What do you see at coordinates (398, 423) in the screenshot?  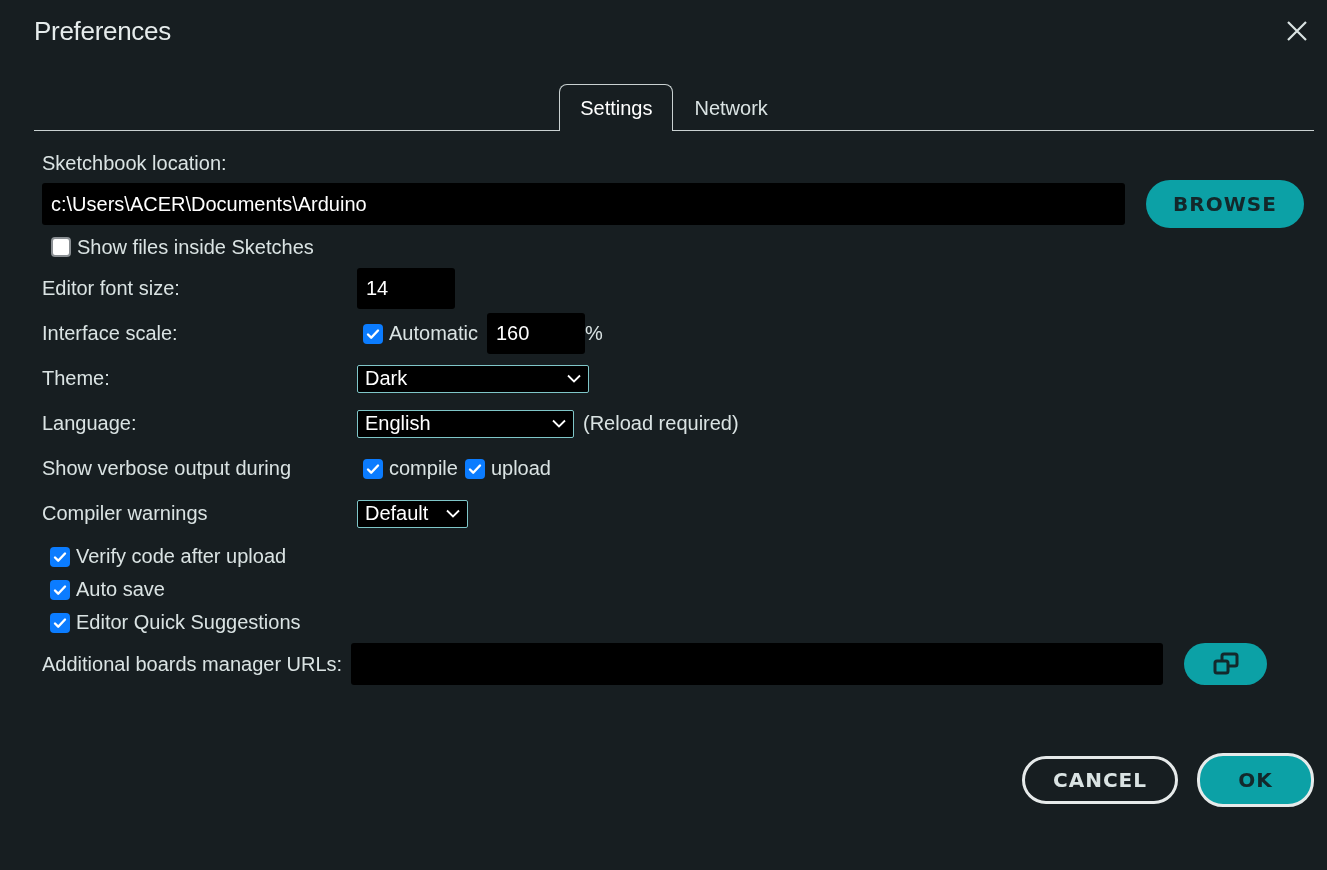 I see `dropdown-value: English` at bounding box center [398, 423].